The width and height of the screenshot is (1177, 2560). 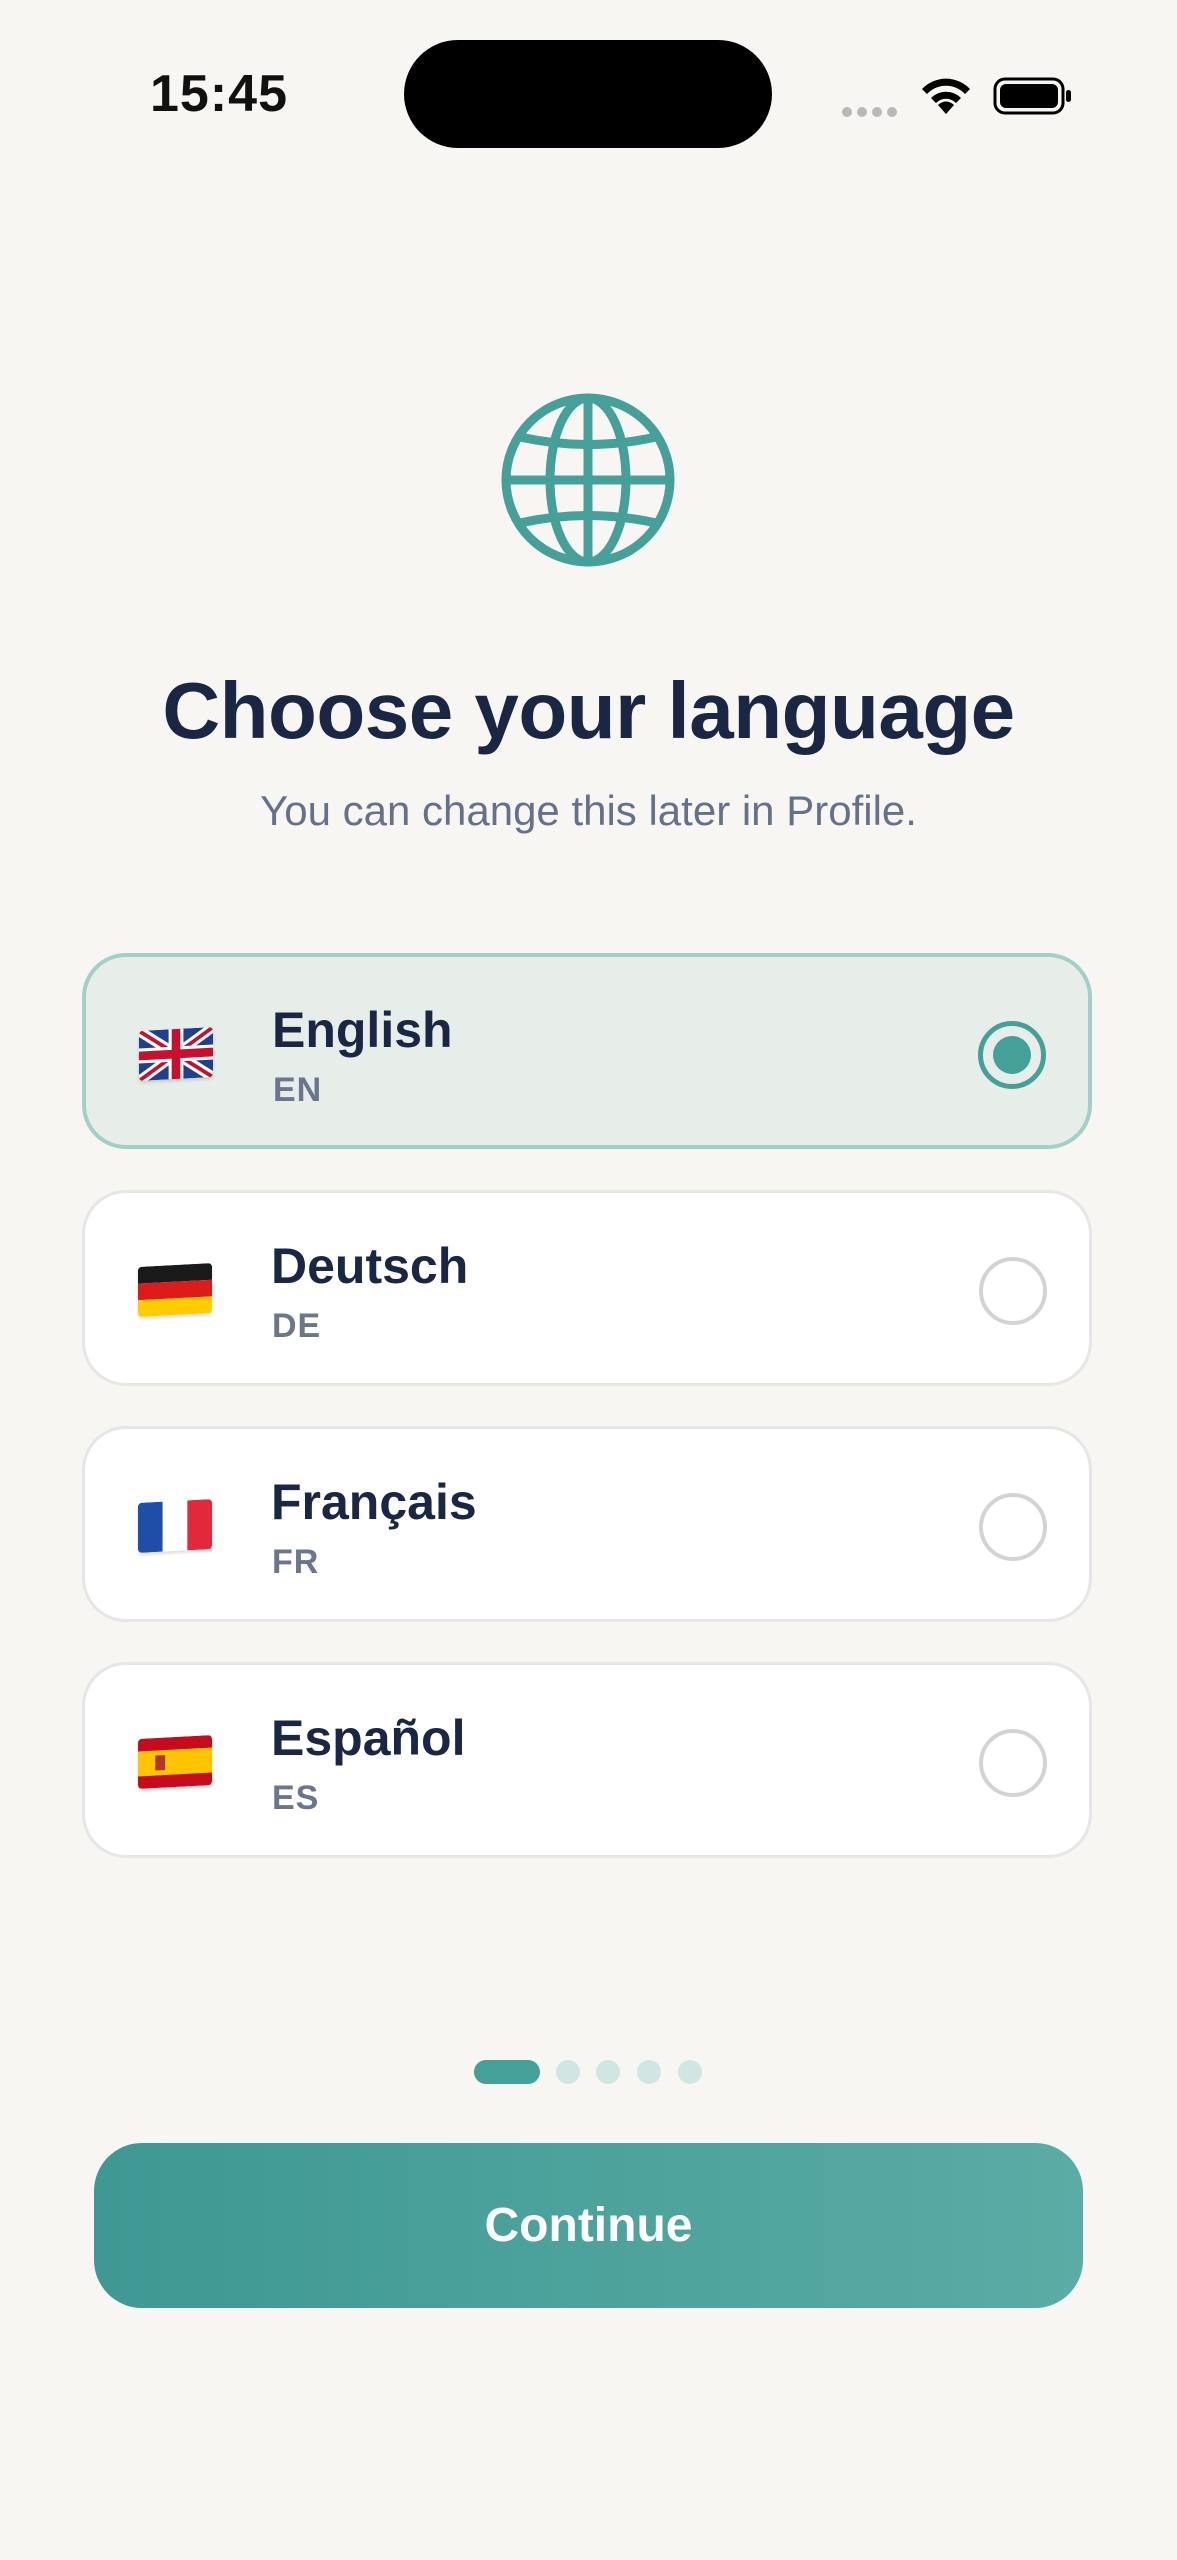 I want to click on language-code: FR, so click(x=296, y=1562).